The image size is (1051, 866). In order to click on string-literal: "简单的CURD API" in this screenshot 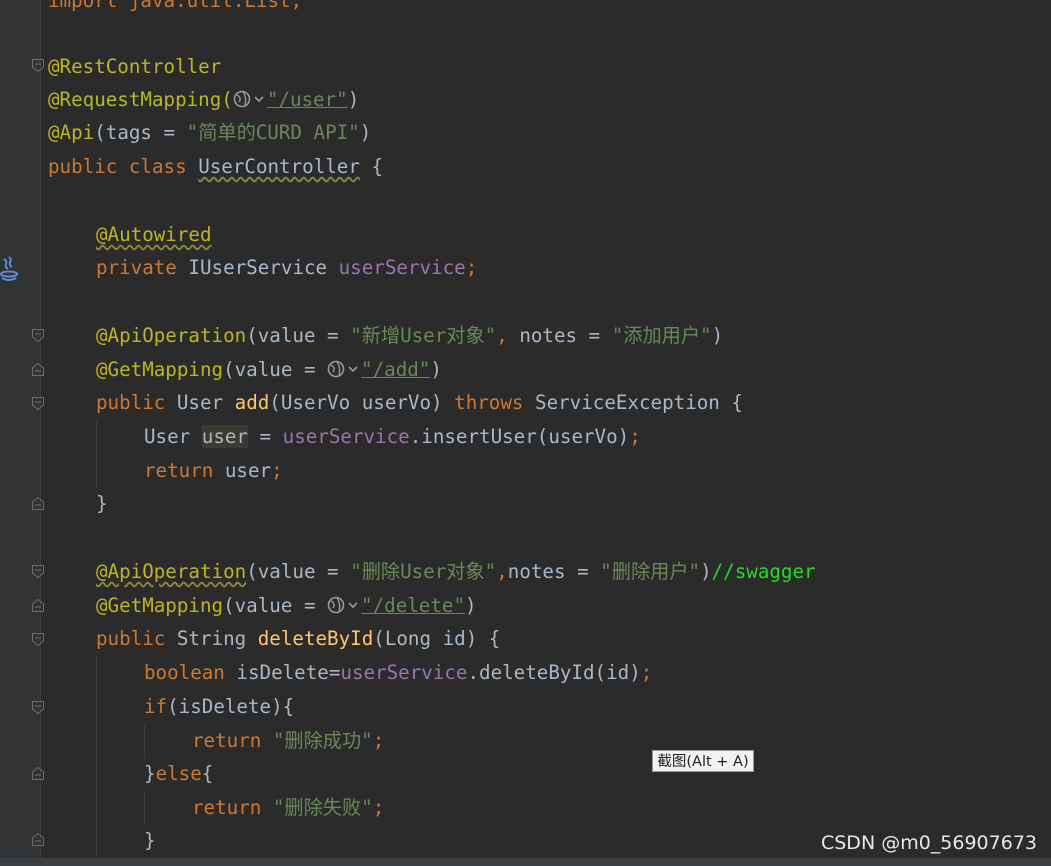, I will do `click(273, 132)`.